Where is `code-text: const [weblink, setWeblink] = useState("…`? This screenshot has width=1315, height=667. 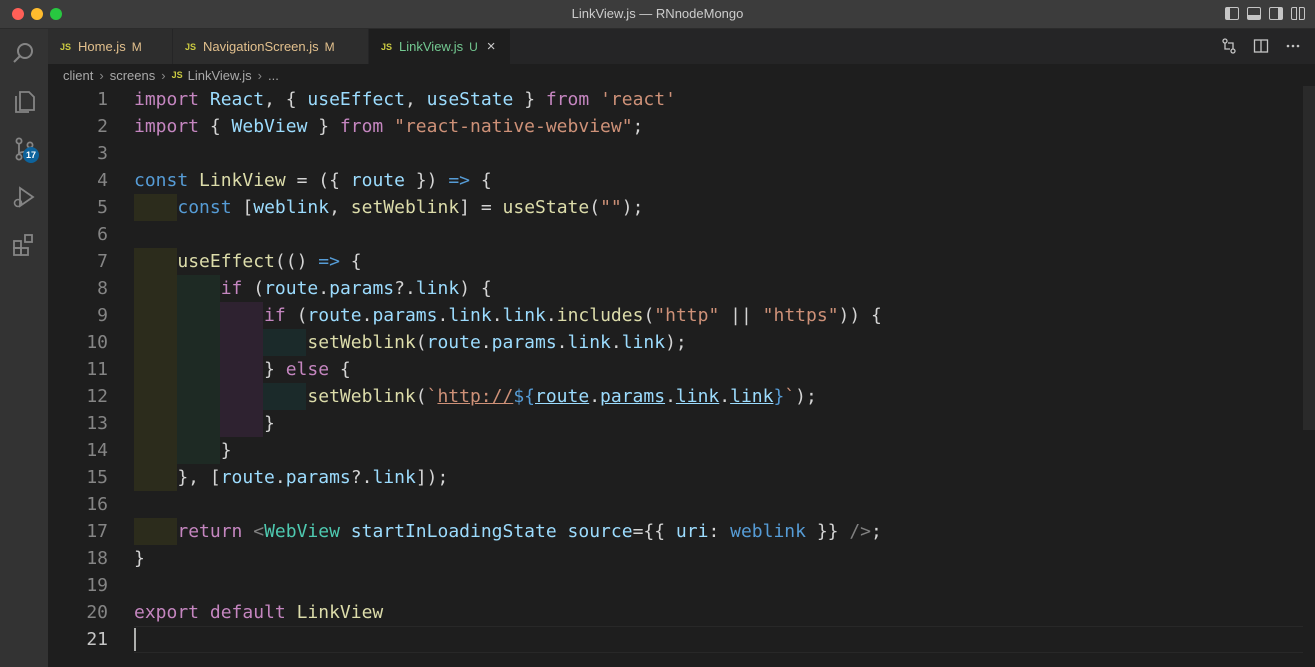
code-text: const [weblink, setWeblink] = useState("… is located at coordinates (410, 207).